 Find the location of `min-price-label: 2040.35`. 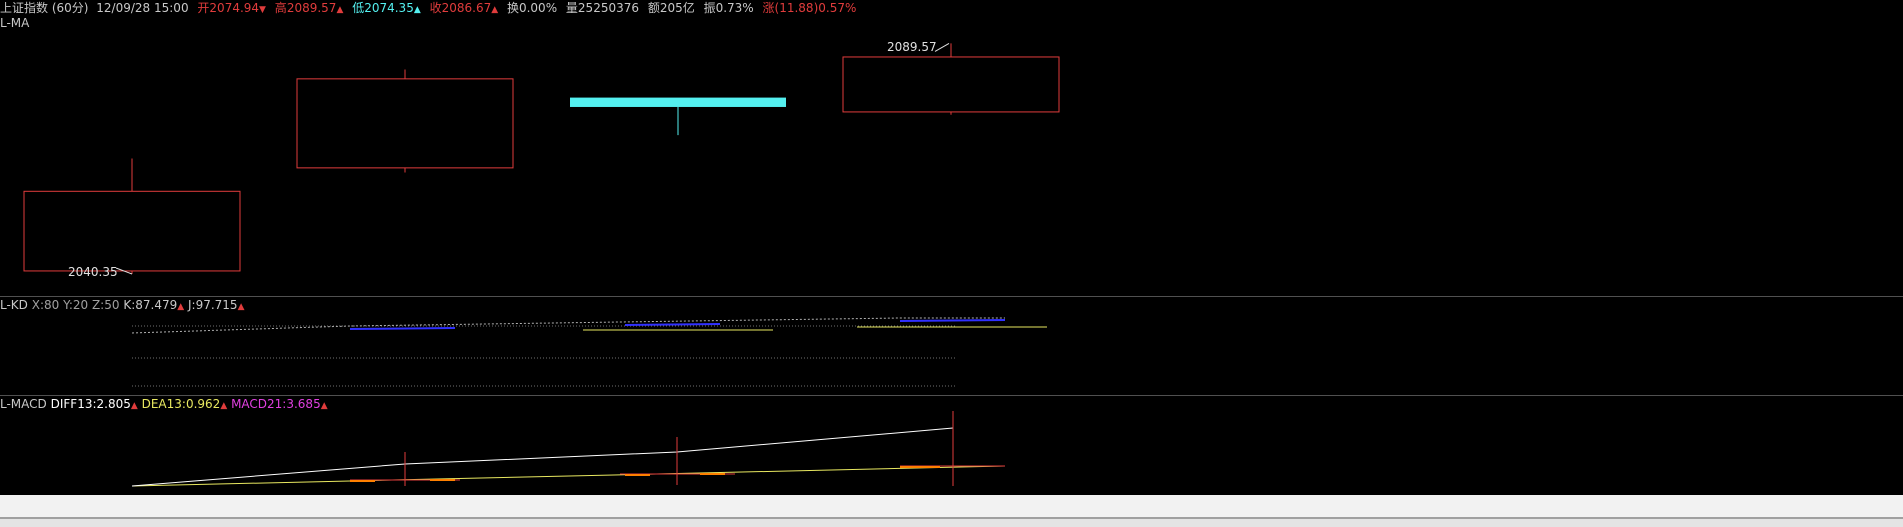

min-price-label: 2040.35 is located at coordinates (93, 272).